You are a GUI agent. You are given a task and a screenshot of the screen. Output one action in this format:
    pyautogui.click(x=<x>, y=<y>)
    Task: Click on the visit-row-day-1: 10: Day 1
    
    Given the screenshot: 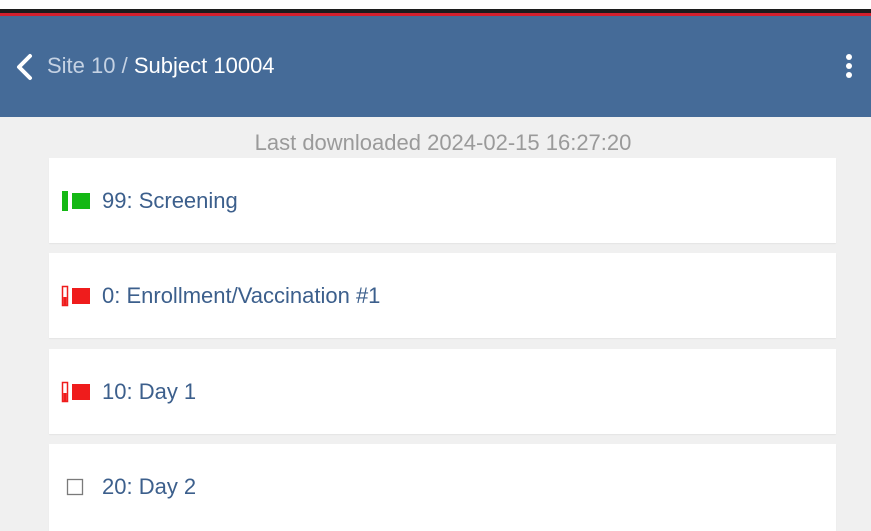 What is the action you would take?
    pyautogui.click(x=442, y=391)
    